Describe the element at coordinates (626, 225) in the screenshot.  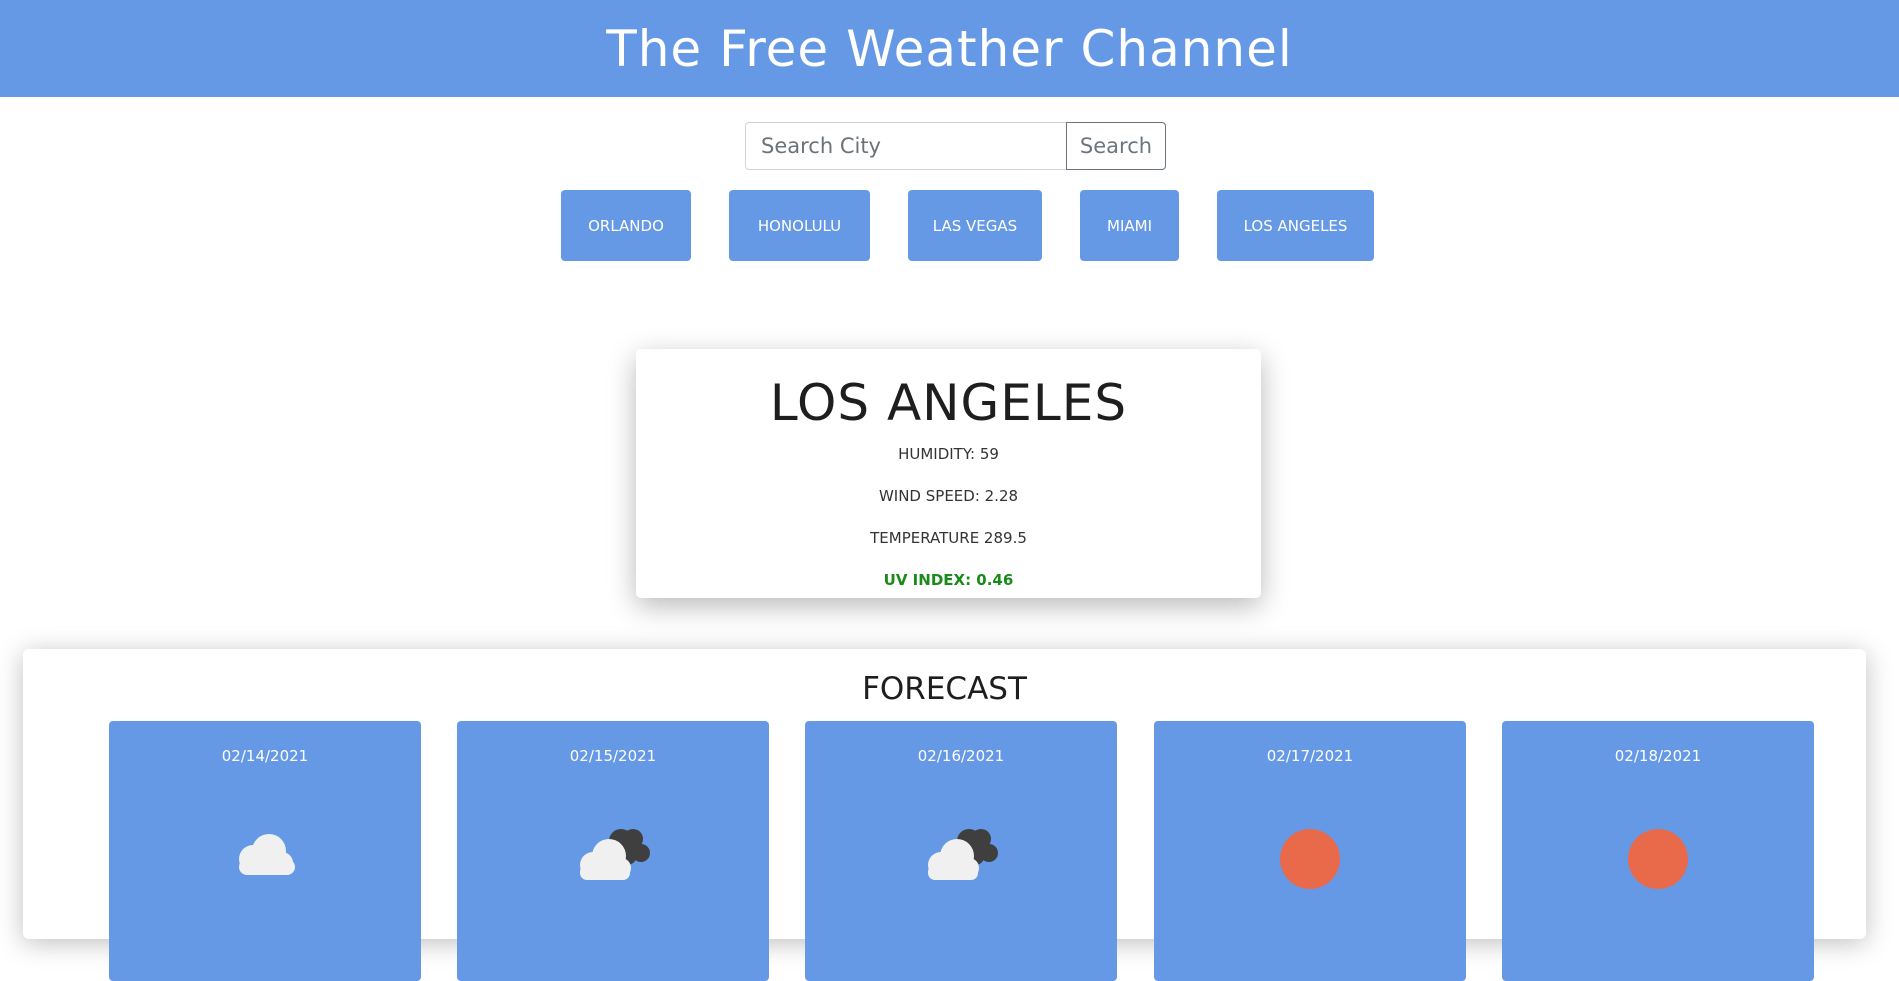
I see `city-button-orlando: ORLANDO` at that location.